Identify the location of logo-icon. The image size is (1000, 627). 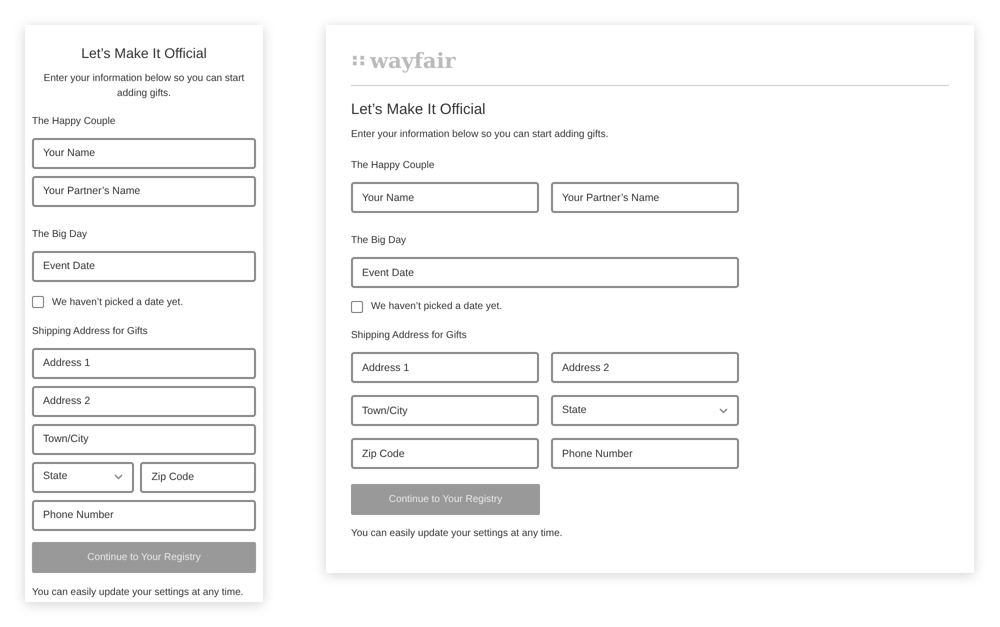
(358, 60).